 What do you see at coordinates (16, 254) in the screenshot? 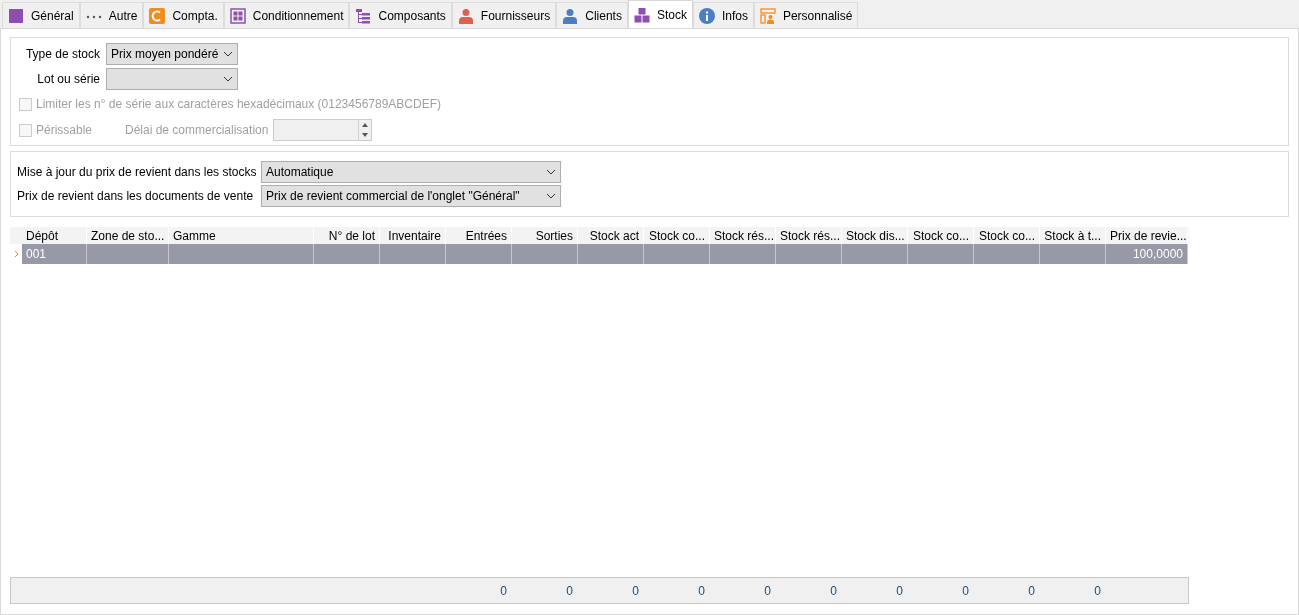
I see `row-pointer-icon` at bounding box center [16, 254].